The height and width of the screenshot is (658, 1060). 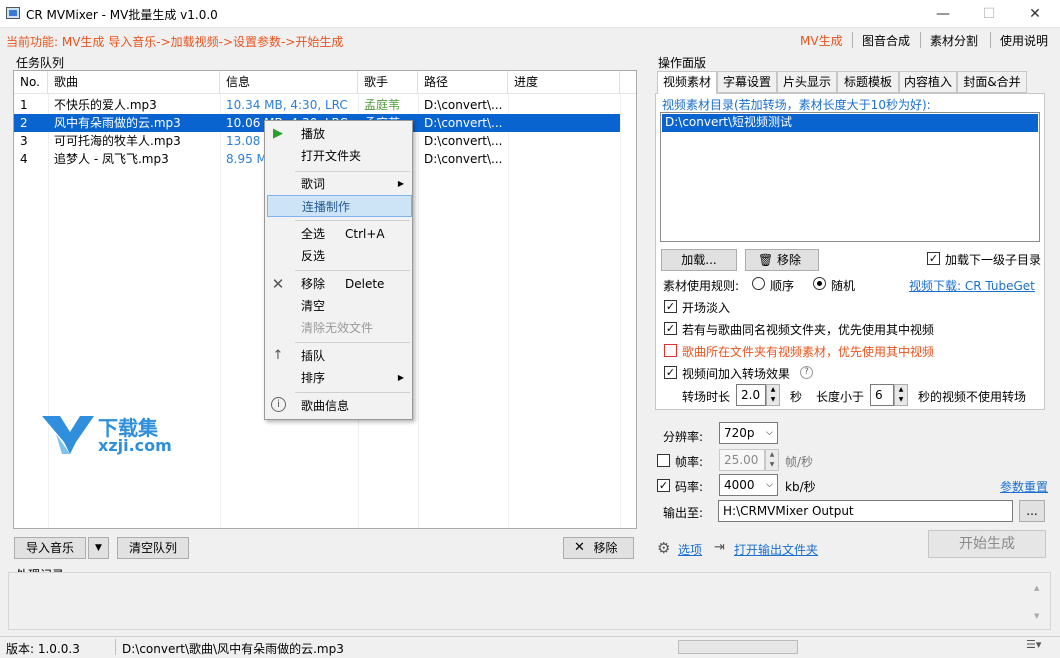 I want to click on menu-item-clear: 清空, so click(x=339, y=306).